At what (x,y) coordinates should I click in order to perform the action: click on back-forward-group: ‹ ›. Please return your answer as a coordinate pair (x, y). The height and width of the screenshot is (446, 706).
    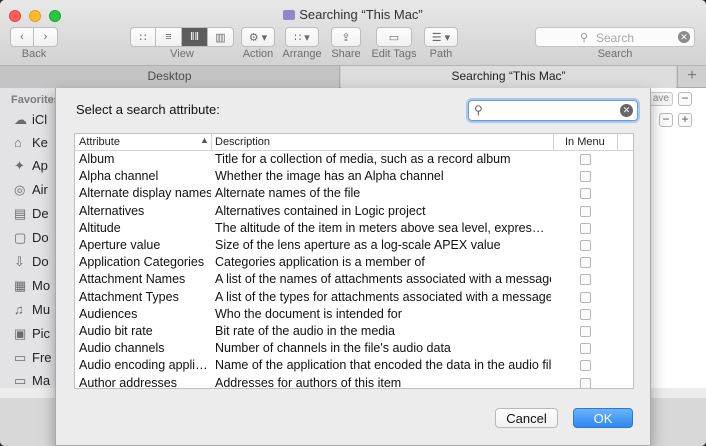
    Looking at the image, I should click on (34, 37).